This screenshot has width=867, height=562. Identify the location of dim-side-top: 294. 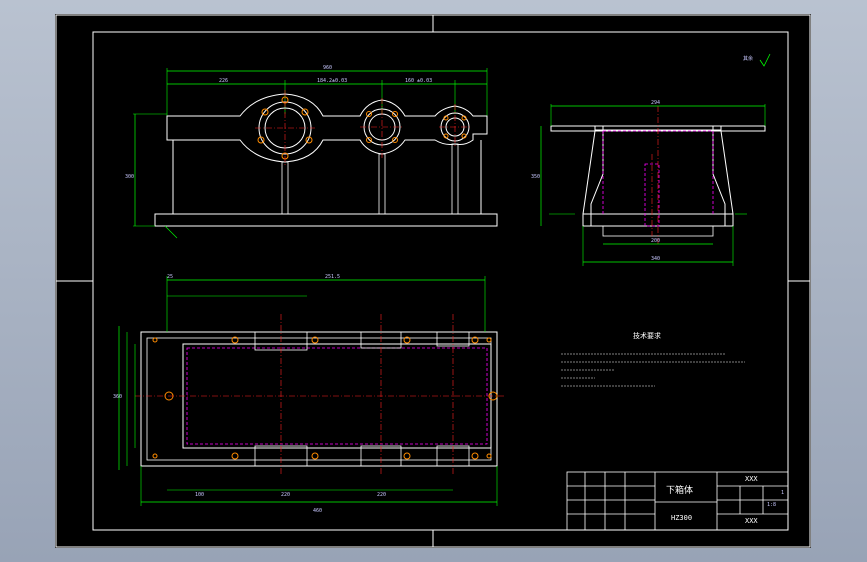
(656, 103).